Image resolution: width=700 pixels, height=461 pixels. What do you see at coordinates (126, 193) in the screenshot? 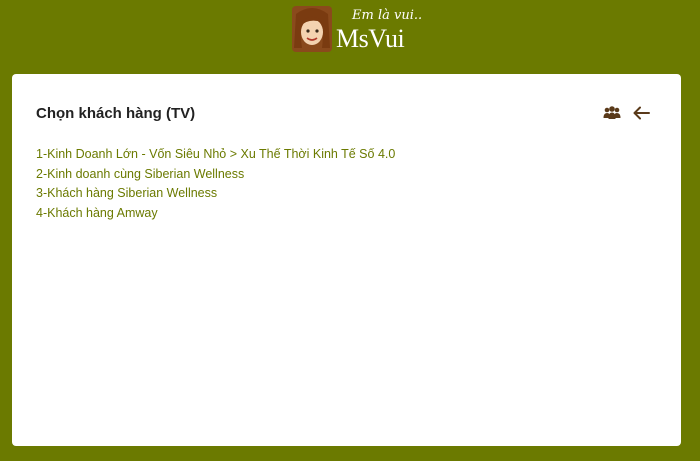
I see `customer-link-3: 3-Khách hàng Siberian Wellness` at bounding box center [126, 193].